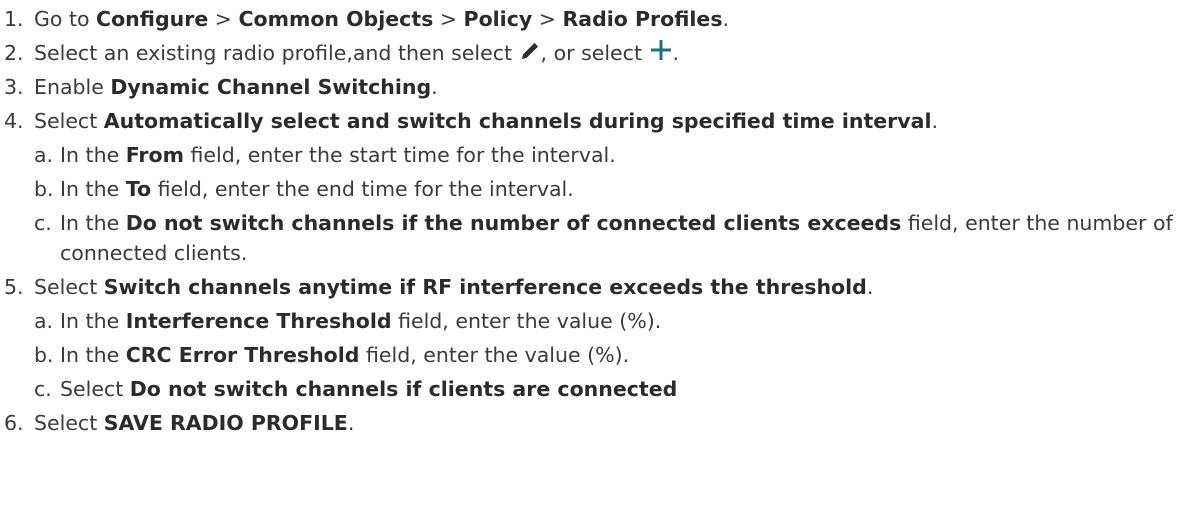 This screenshot has width=1182, height=529. What do you see at coordinates (138, 189) in the screenshot?
I see `field-to: To` at bounding box center [138, 189].